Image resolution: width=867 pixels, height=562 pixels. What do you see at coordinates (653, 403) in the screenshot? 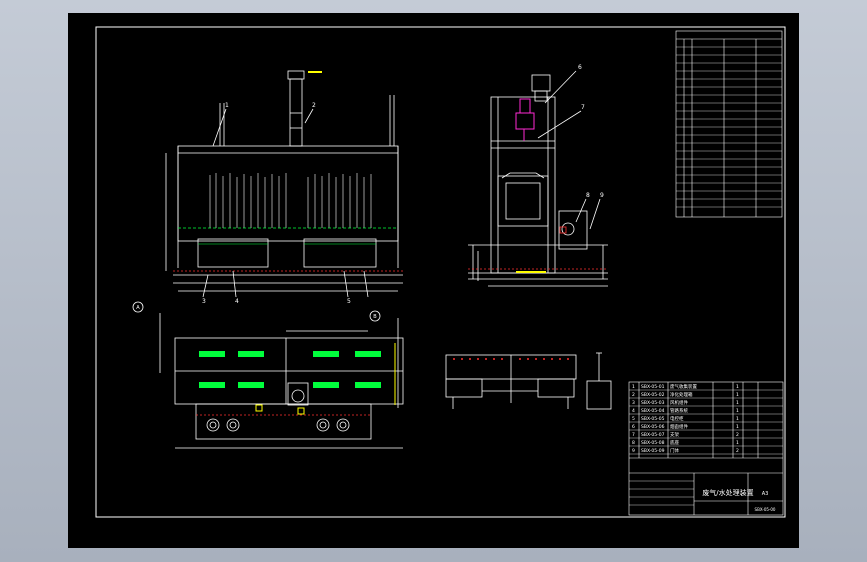
I see `bom-row-code: SBX-05-03` at bounding box center [653, 403].